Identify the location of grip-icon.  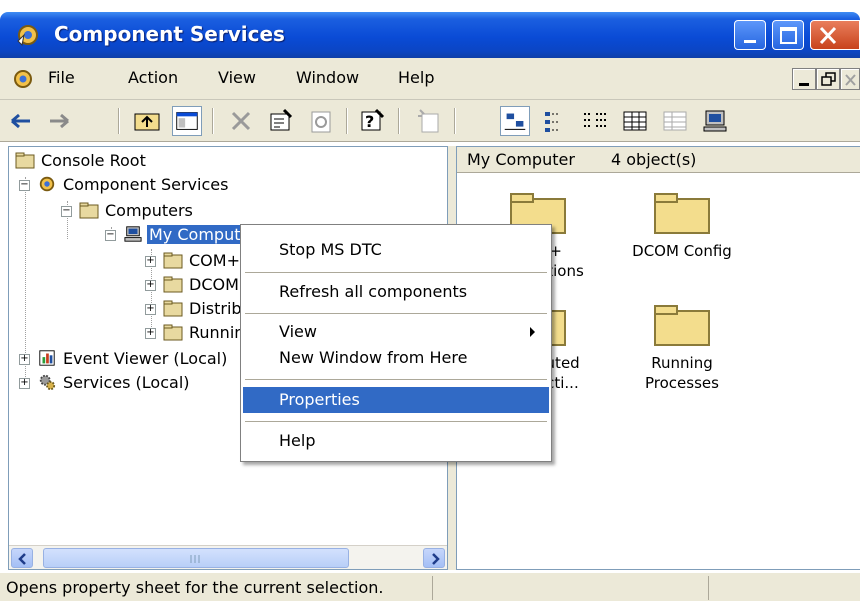
(195, 559).